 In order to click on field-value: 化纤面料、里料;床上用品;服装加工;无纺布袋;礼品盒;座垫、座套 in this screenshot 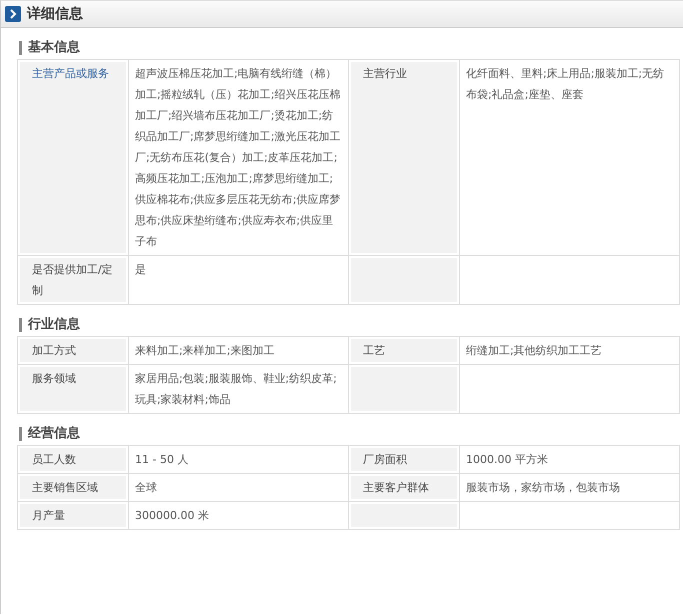, I will do `click(565, 84)`.